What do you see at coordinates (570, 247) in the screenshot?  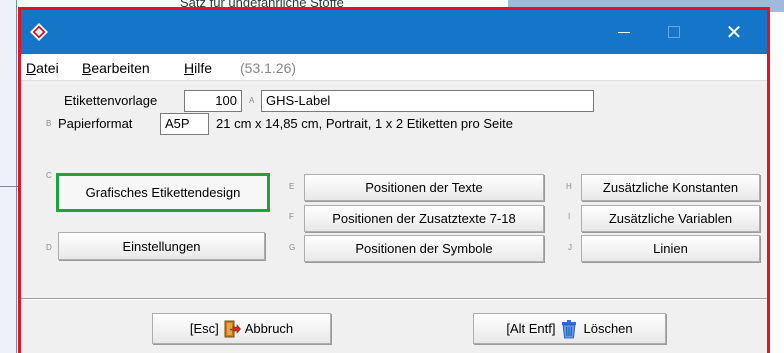 I see `key-hint-j: J` at bounding box center [570, 247].